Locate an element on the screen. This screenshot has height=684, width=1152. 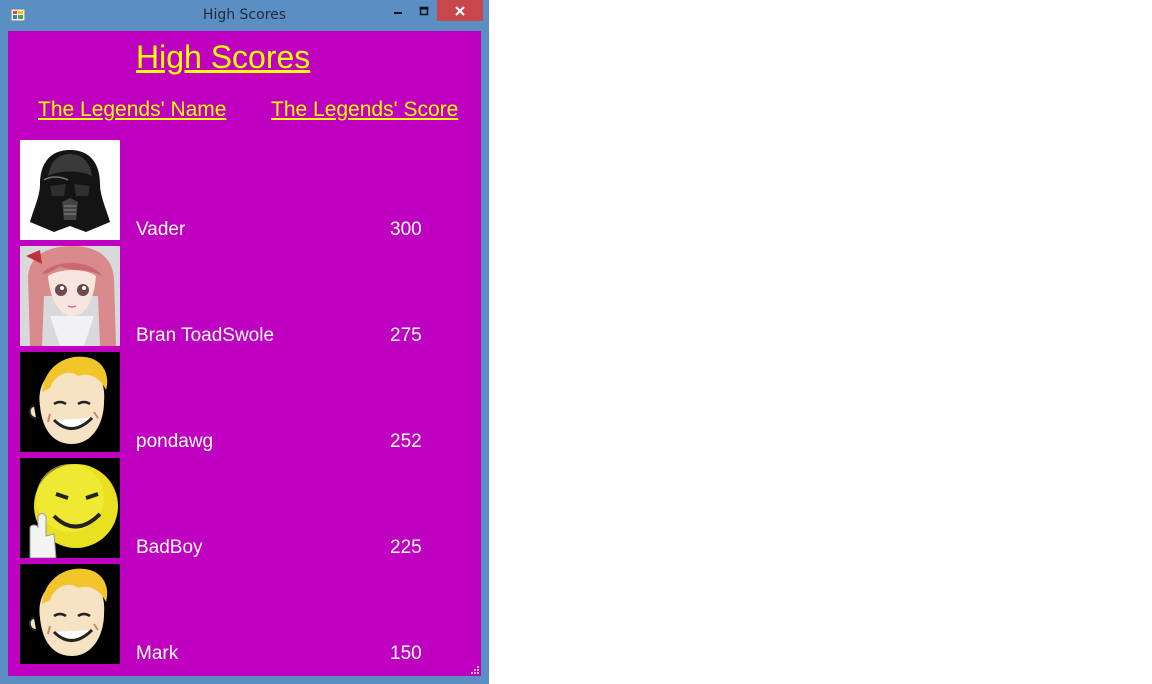
close-button is located at coordinates (460, 10).